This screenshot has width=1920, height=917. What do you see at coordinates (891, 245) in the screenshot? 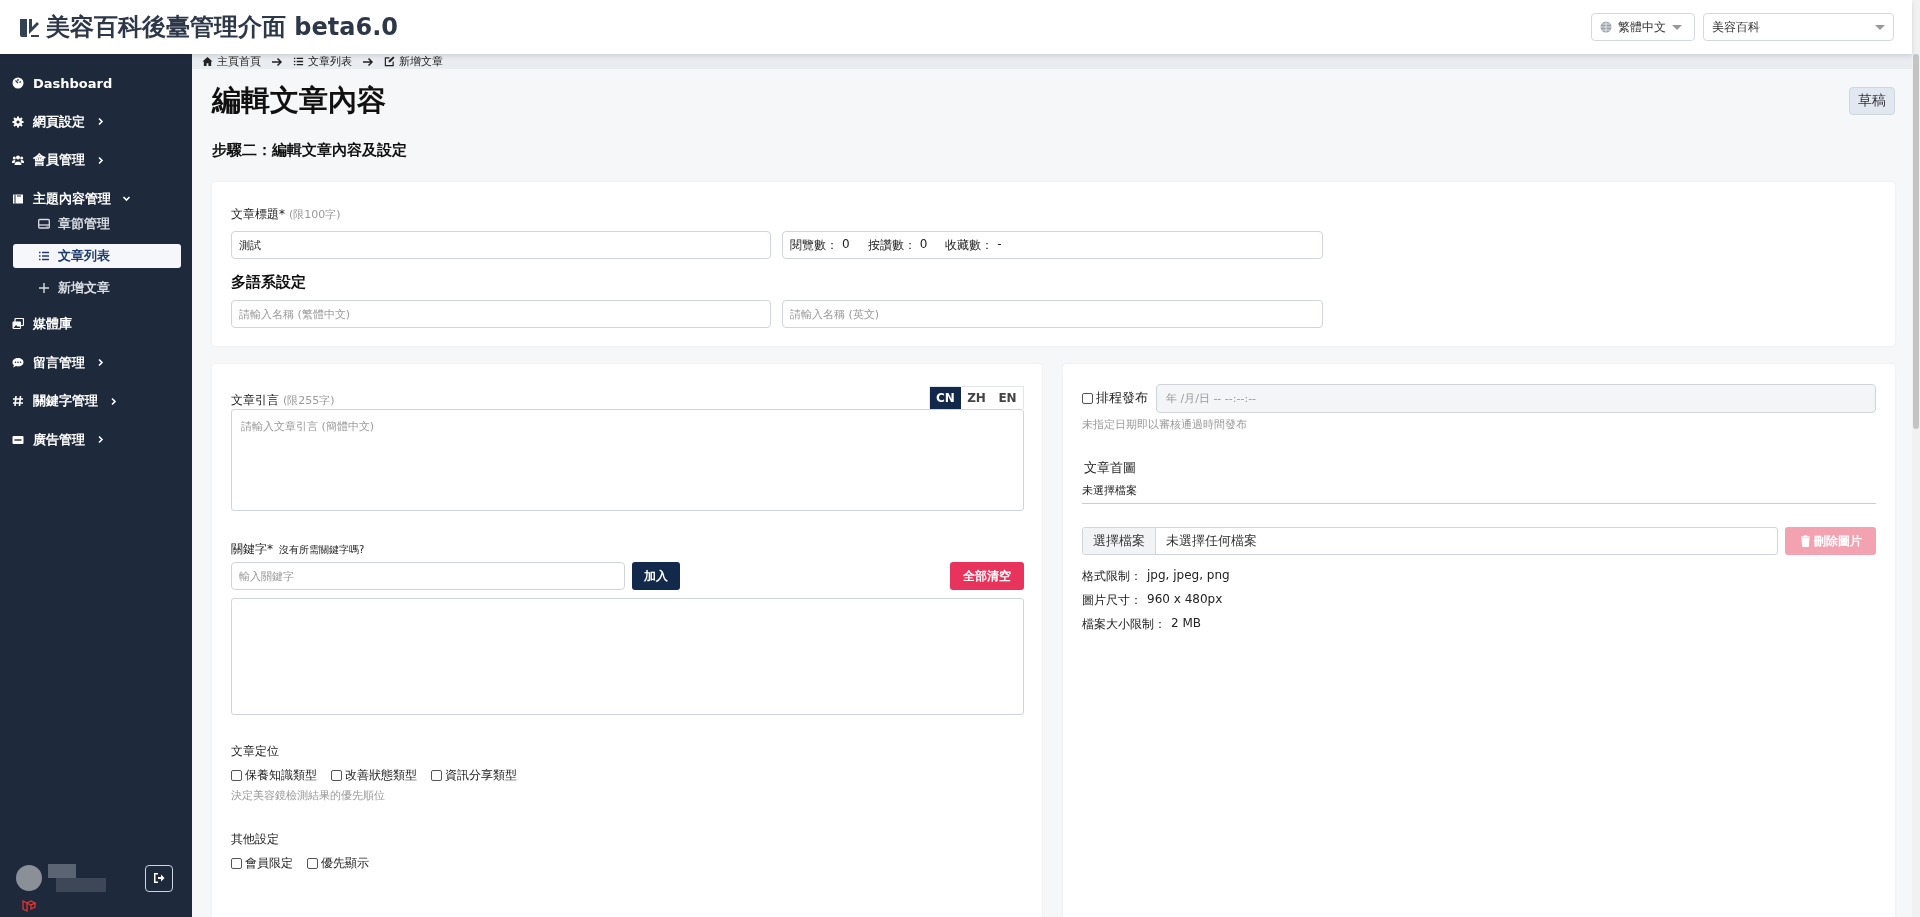
I see `stat-label: 按讚數：` at bounding box center [891, 245].